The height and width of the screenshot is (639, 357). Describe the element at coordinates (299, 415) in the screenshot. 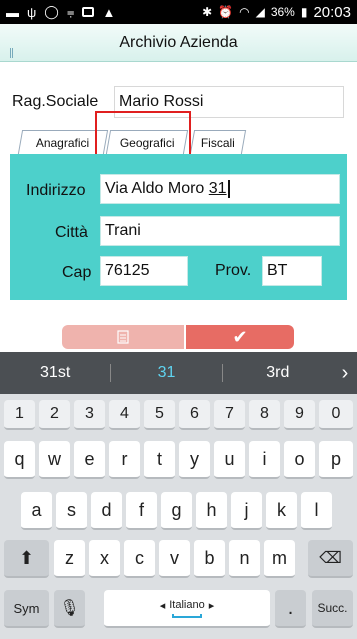

I see `key-9: 9` at that location.